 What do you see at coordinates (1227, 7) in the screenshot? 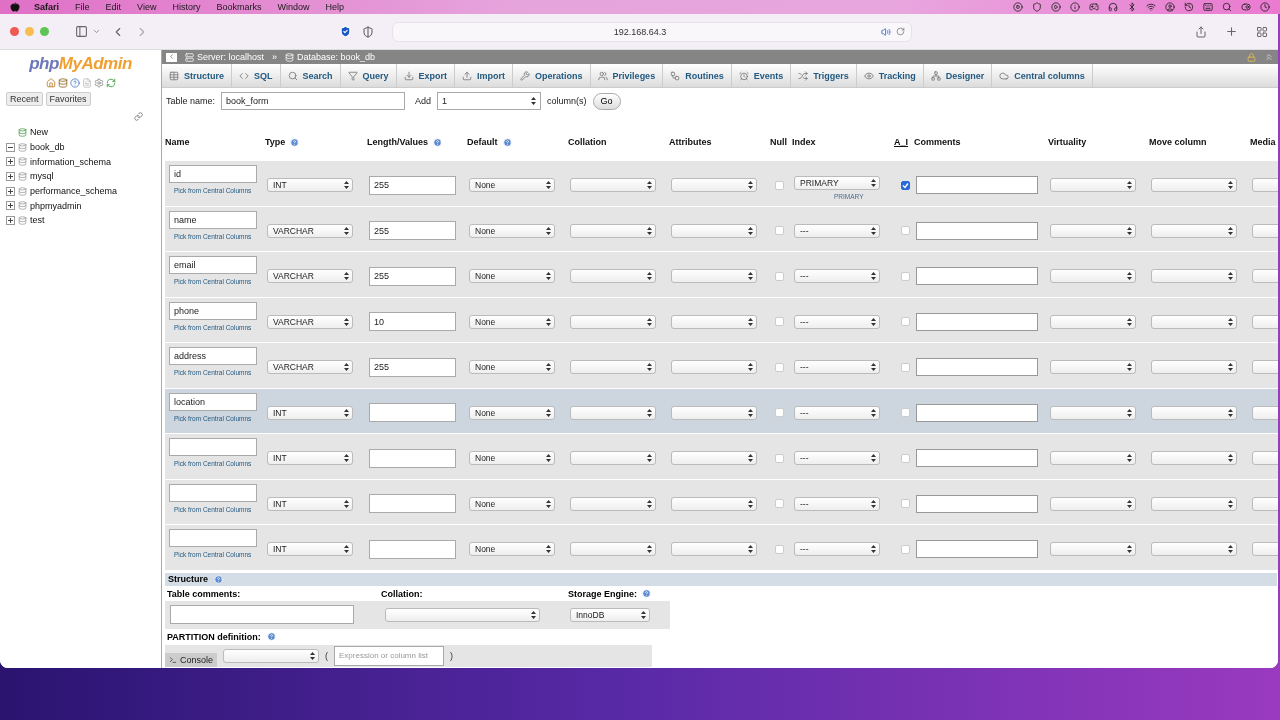
I see `search-icon` at bounding box center [1227, 7].